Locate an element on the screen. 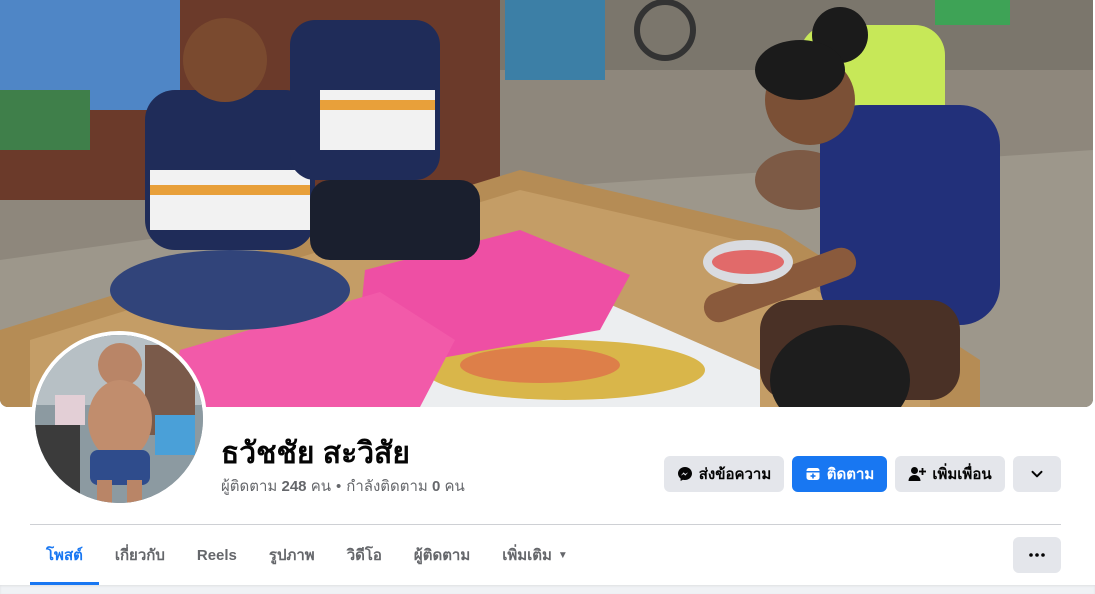 The height and width of the screenshot is (594, 1095). tab-photos-label: รูปภาพ is located at coordinates (291, 555).